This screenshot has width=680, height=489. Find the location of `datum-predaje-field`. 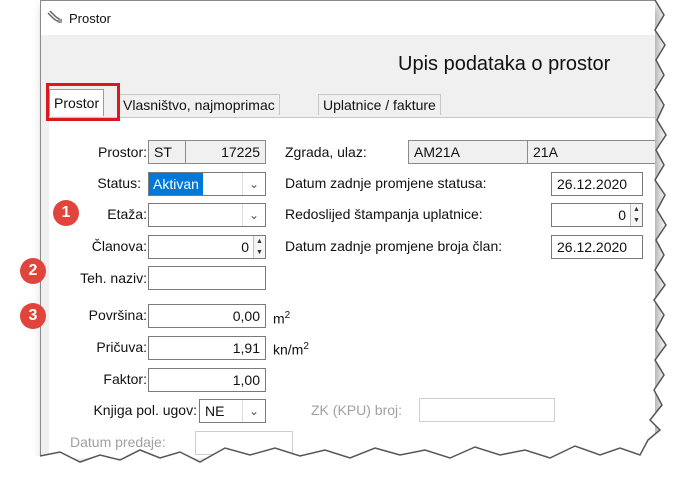

datum-predaje-field is located at coordinates (244, 443).